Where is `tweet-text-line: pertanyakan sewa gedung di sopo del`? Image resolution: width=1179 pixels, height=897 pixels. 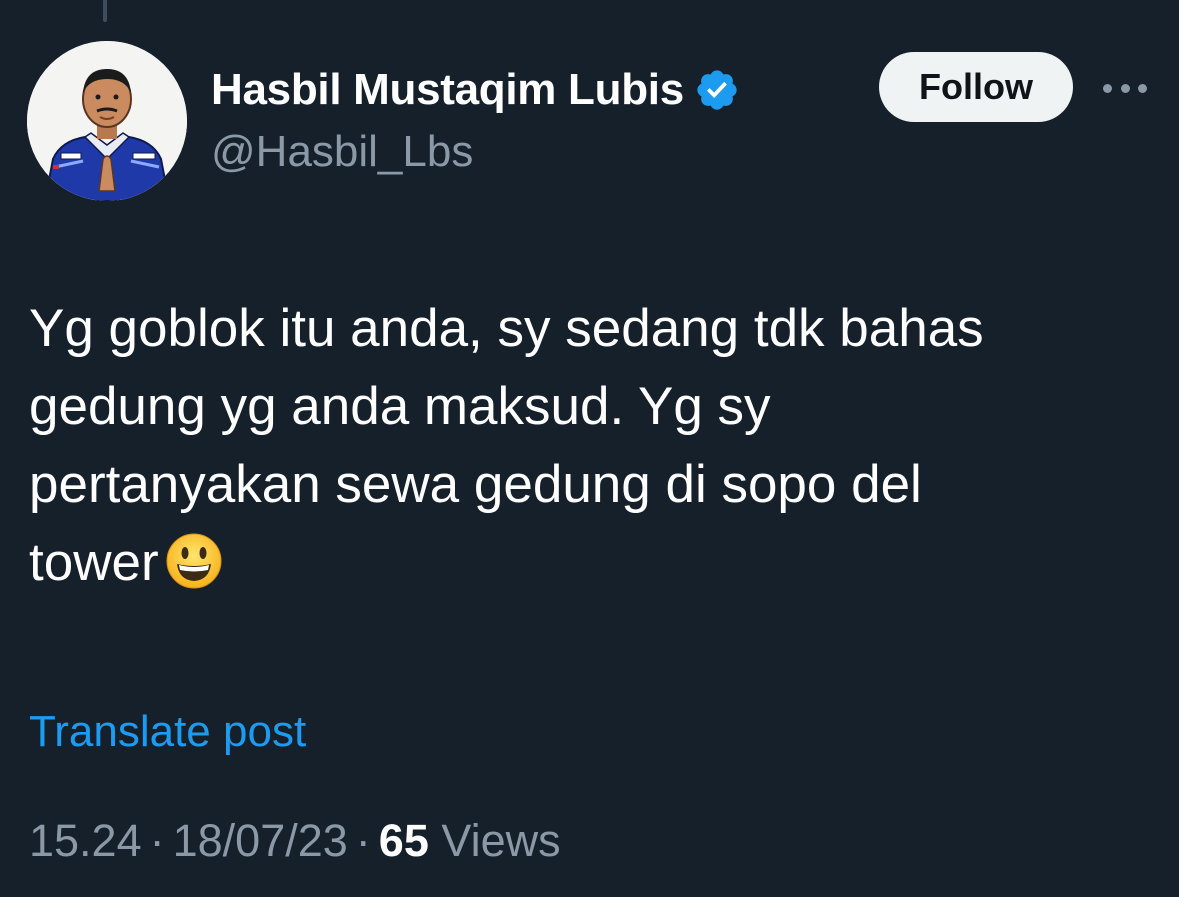 tweet-text-line: pertanyakan sewa gedung di sopo del is located at coordinates (475, 484).